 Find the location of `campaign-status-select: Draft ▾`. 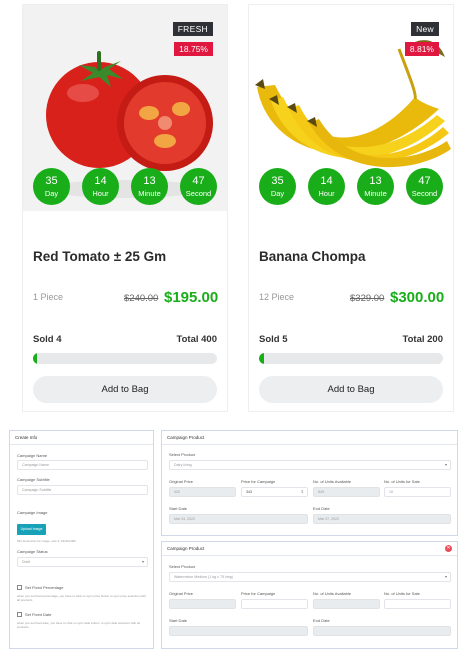

campaign-status-select: Draft ▾ is located at coordinates (82, 562).